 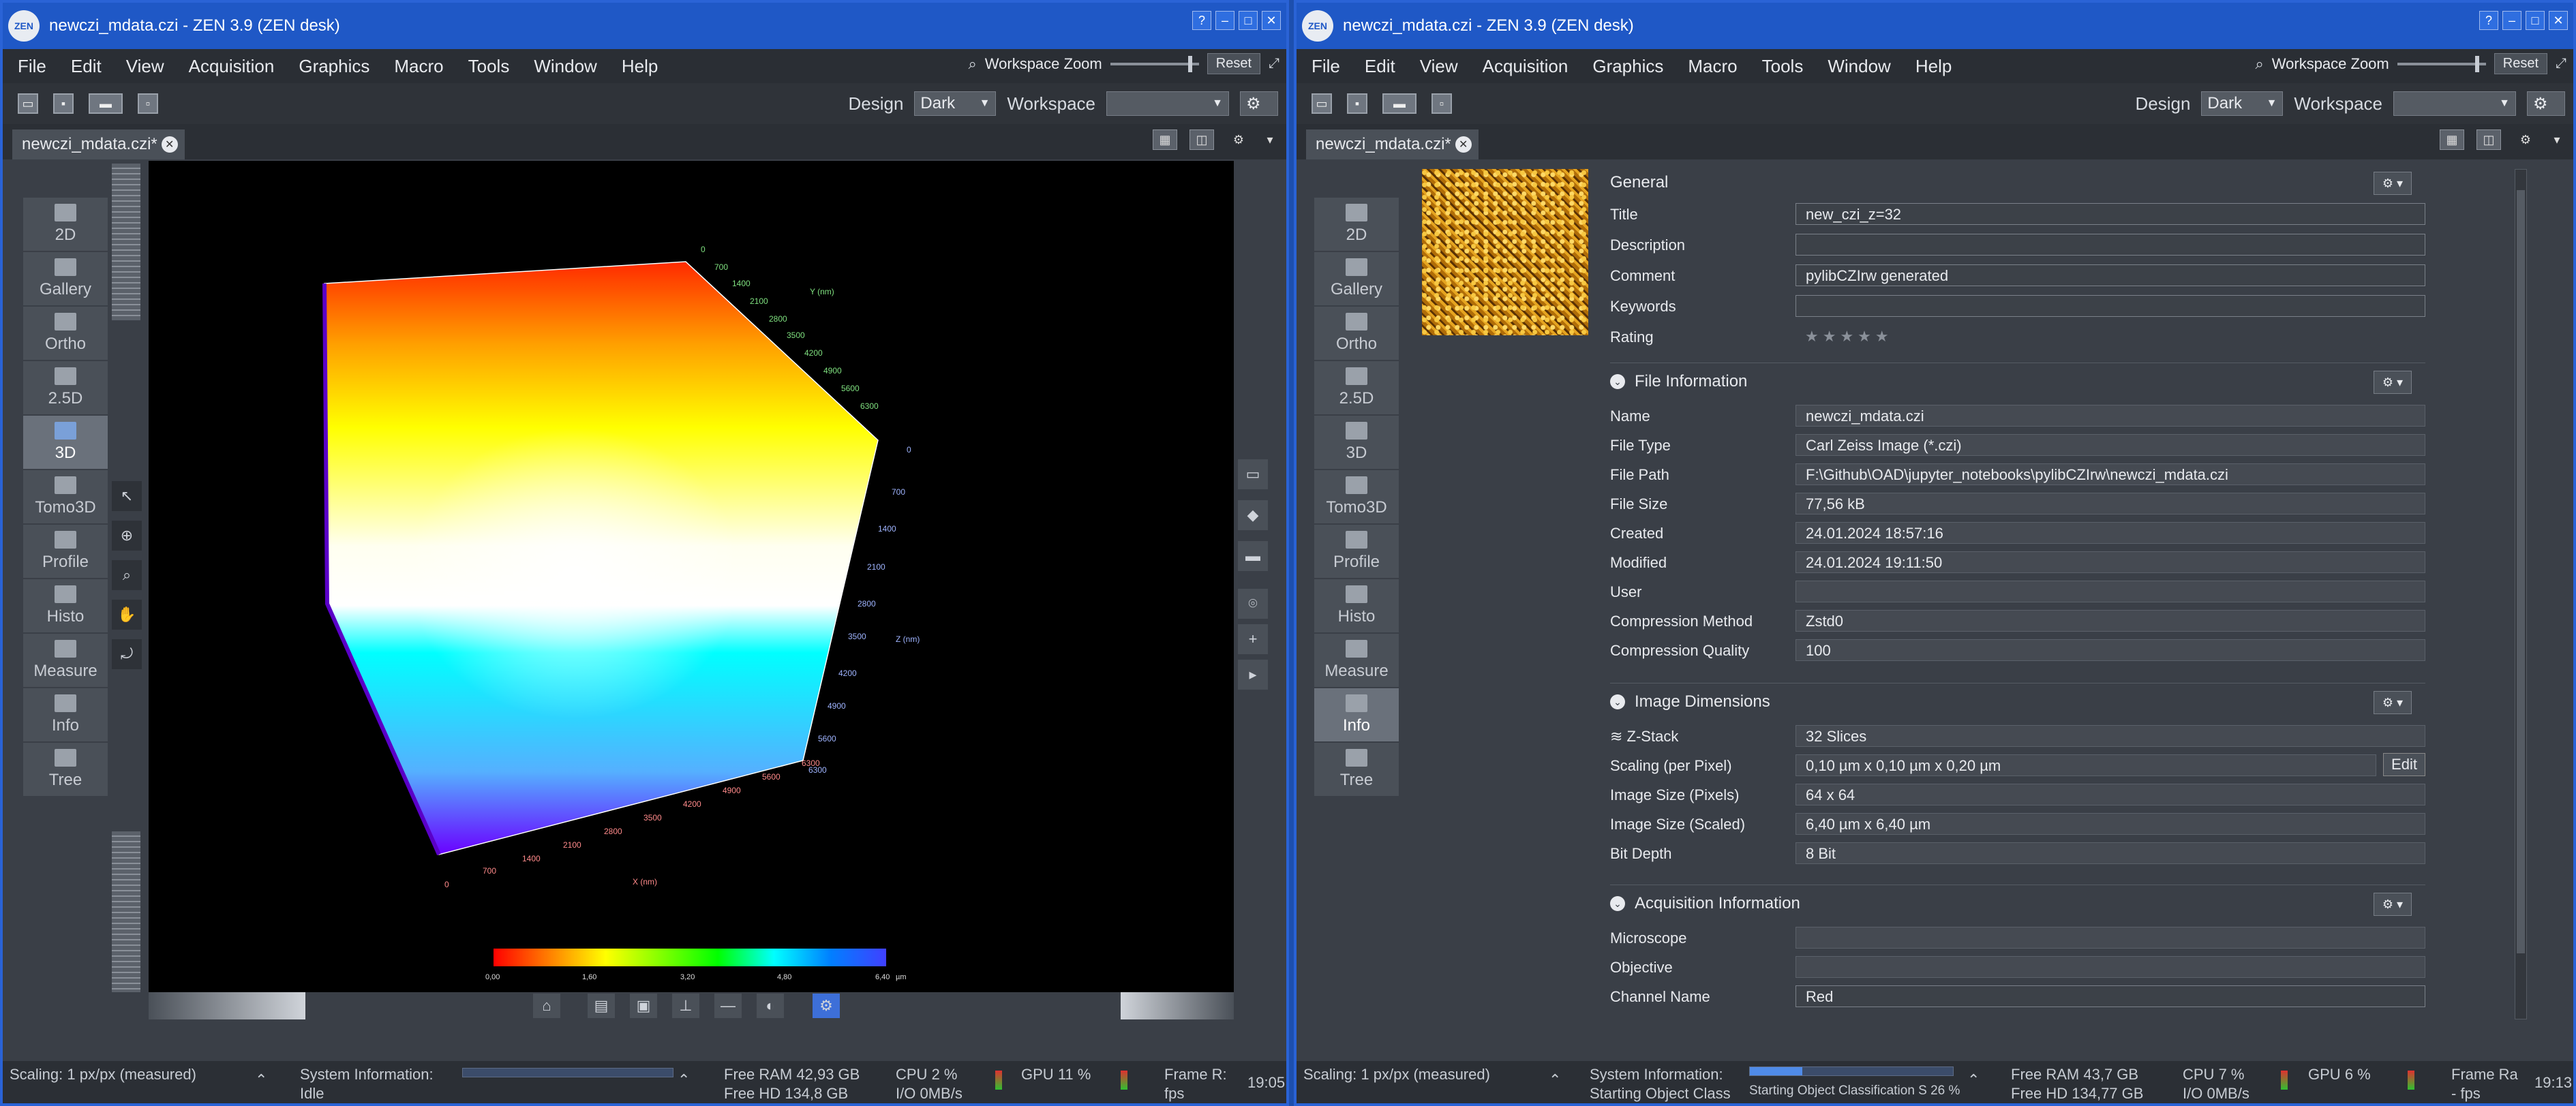 I want to click on reset-button: Reset, so click(x=2521, y=63).